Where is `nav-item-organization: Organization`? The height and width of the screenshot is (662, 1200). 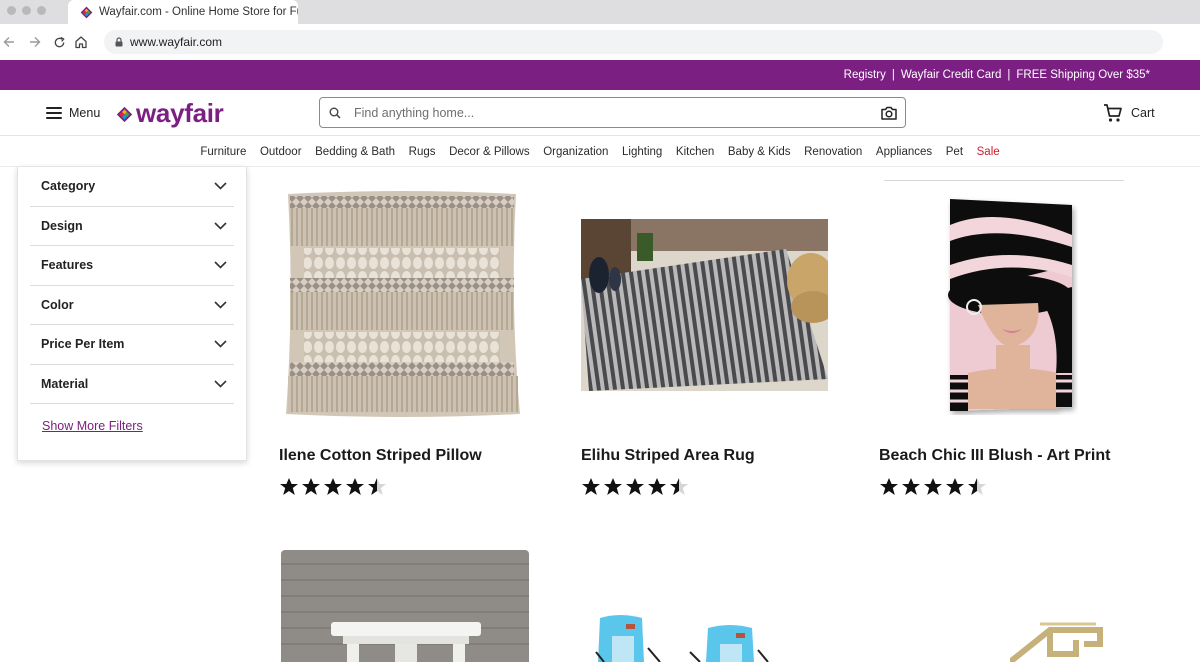
nav-item-organization: Organization is located at coordinates (575, 152).